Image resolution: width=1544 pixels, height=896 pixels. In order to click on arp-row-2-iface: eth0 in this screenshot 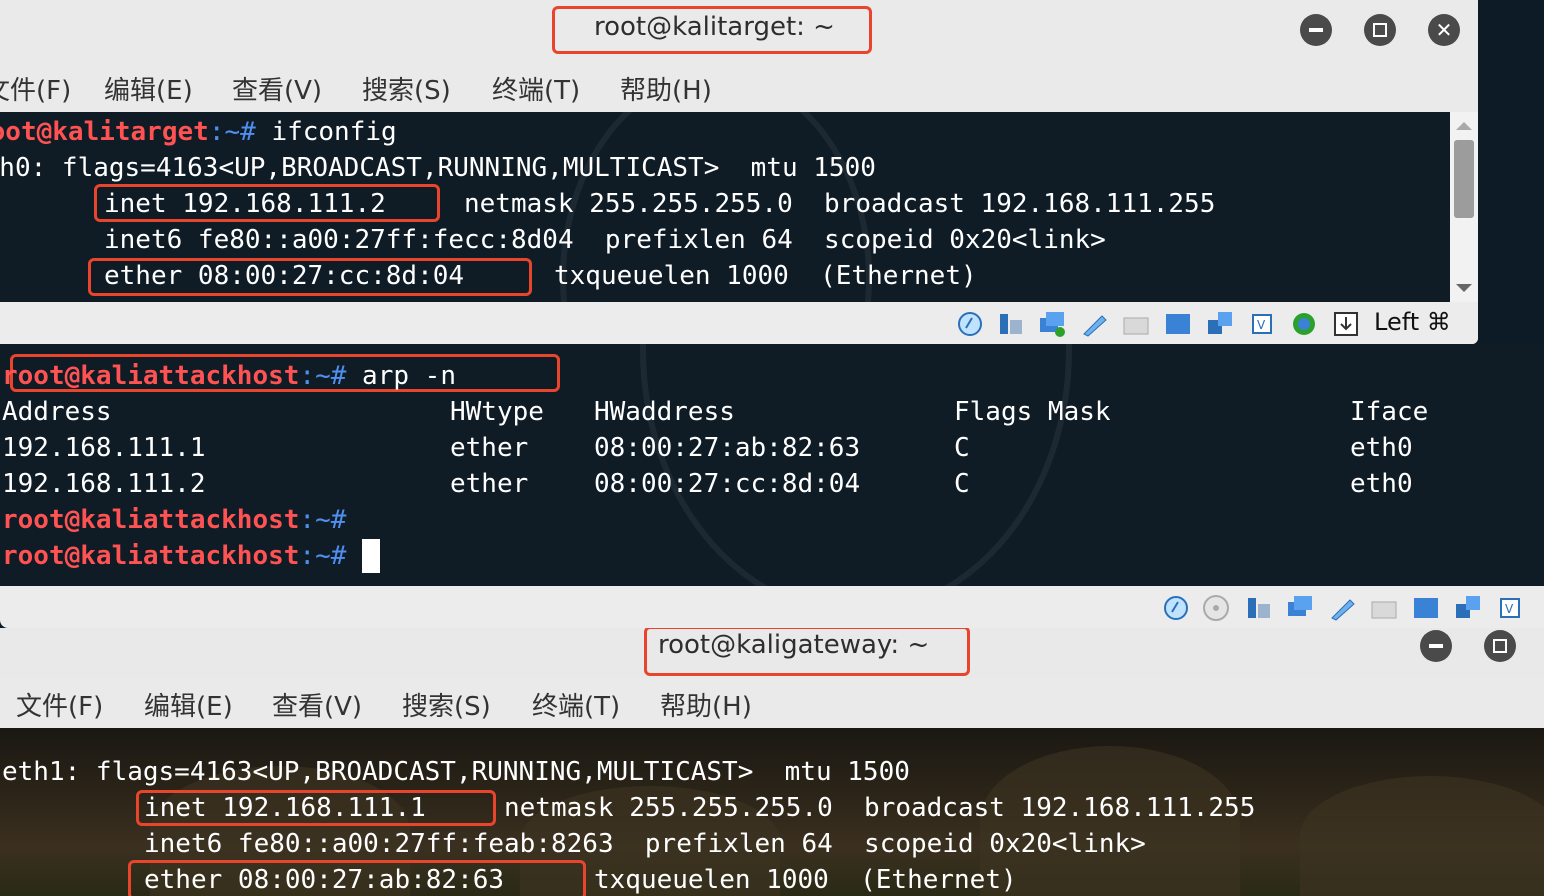, I will do `click(1381, 484)`.